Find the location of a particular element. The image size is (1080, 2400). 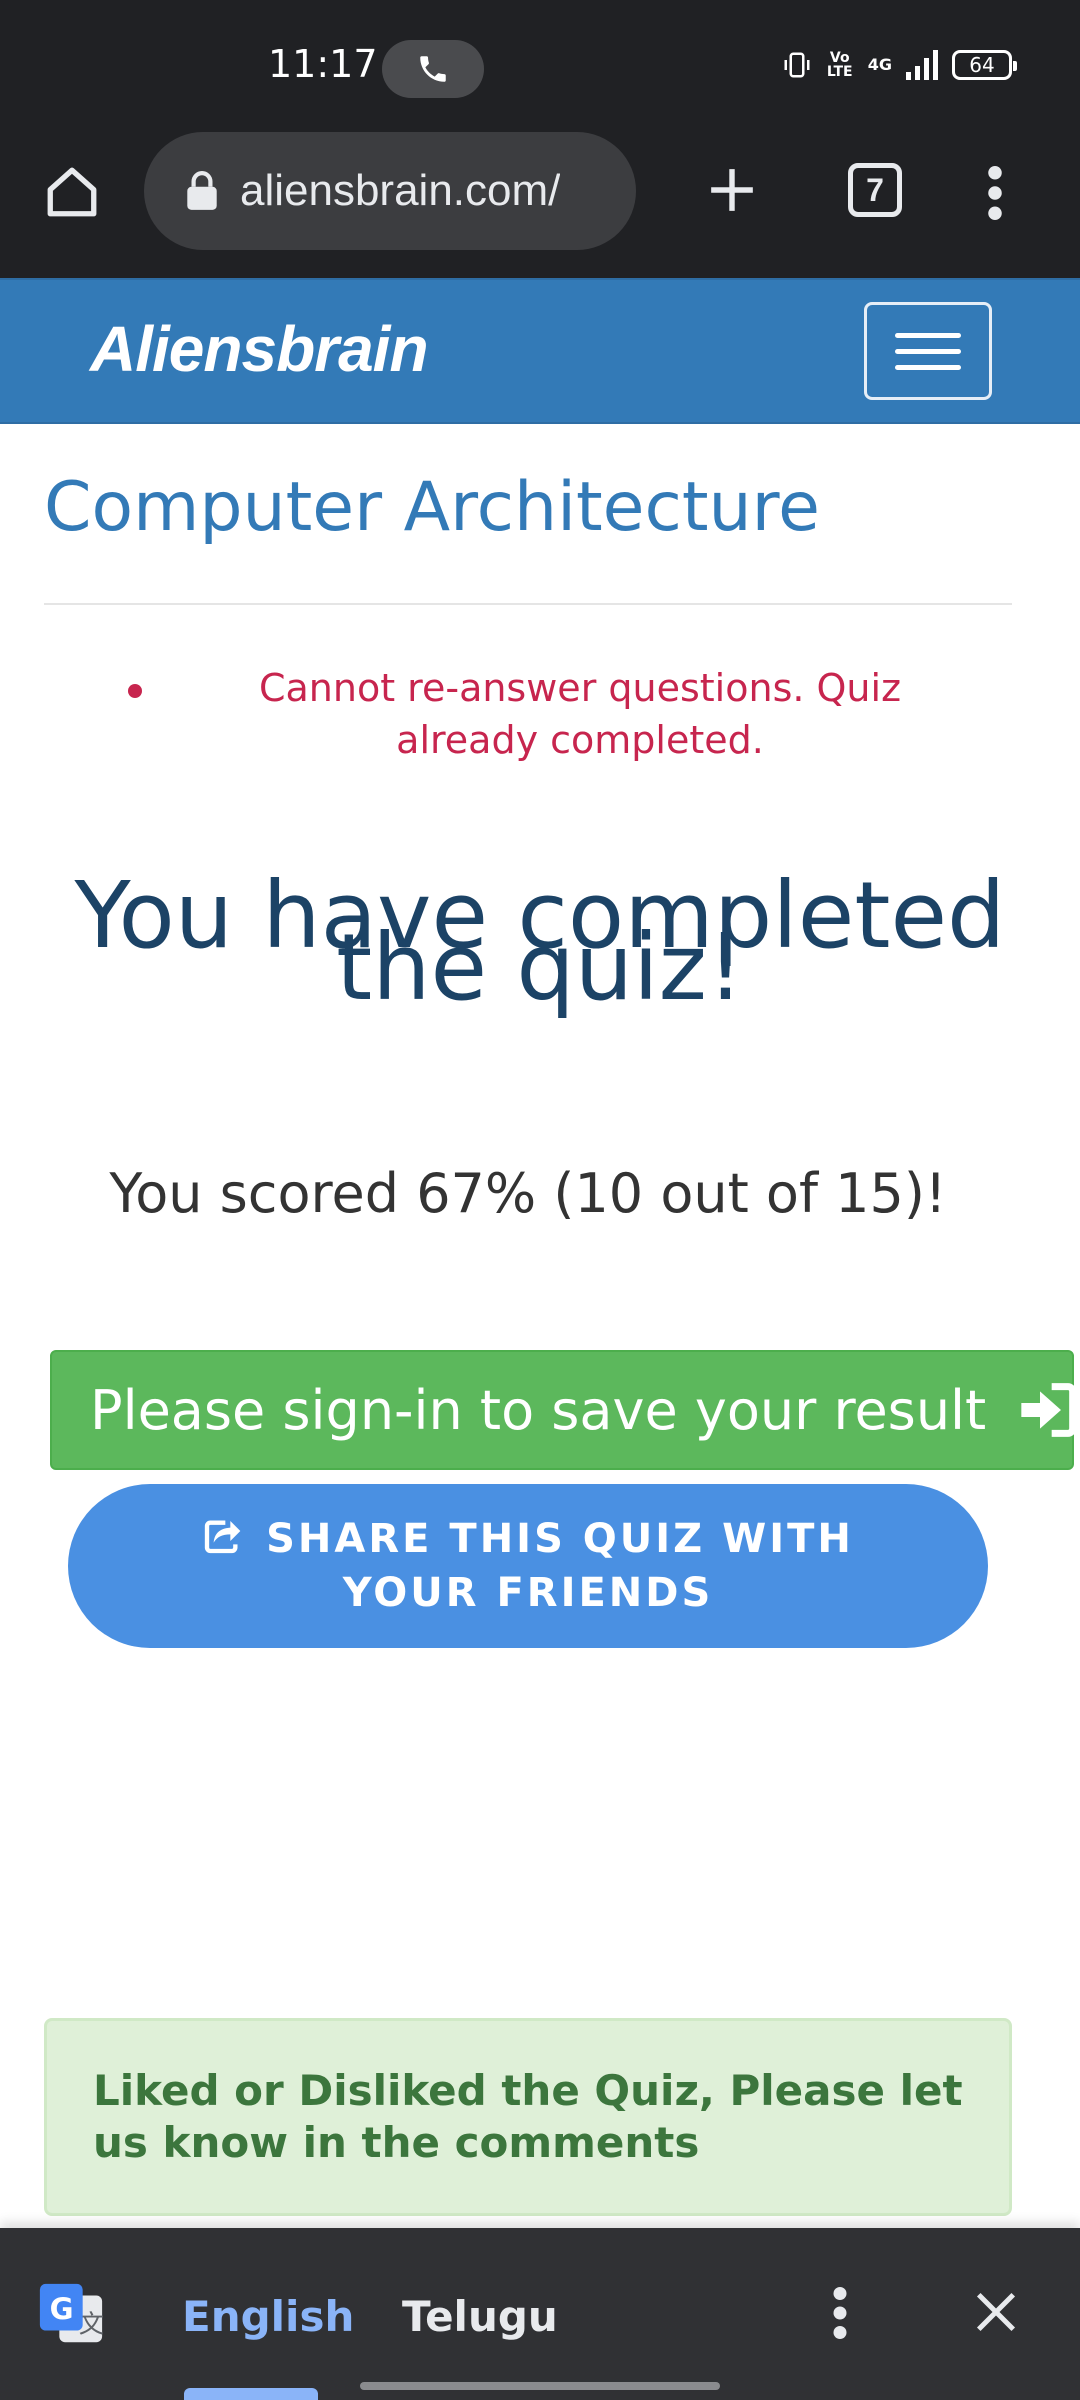

site-brand-logo: Aliensbrain is located at coordinates (259, 349).